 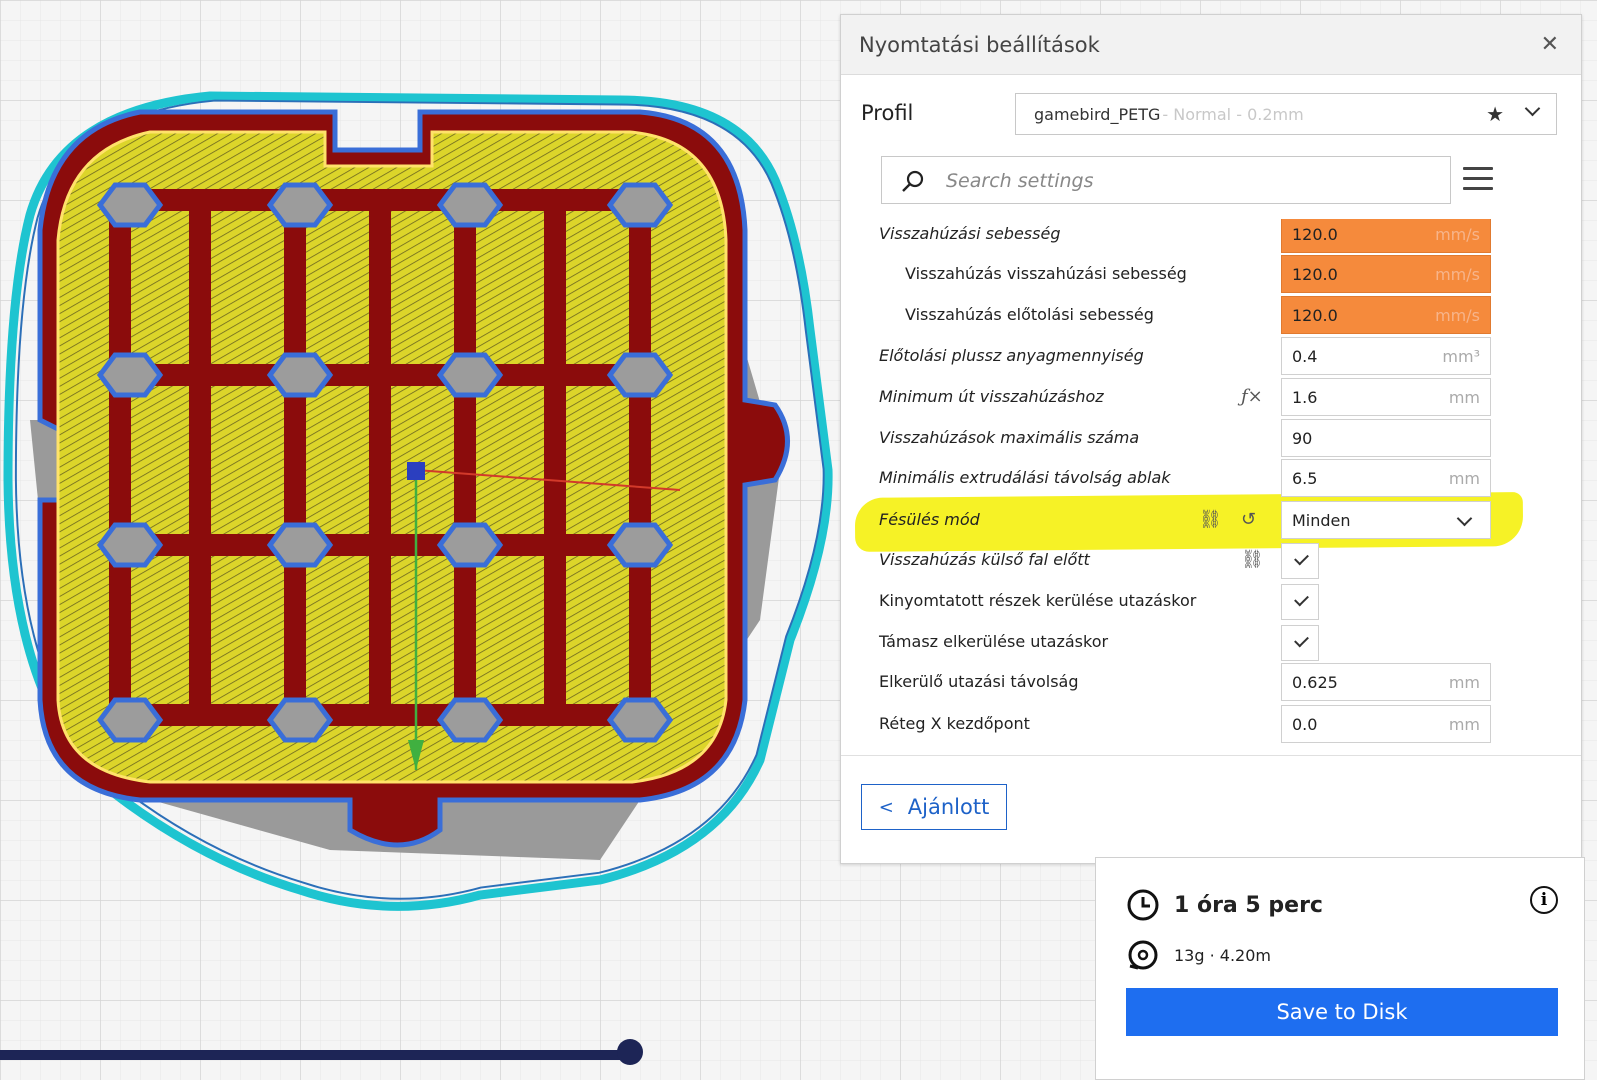 I want to click on close-icon: ✕, so click(x=1550, y=44).